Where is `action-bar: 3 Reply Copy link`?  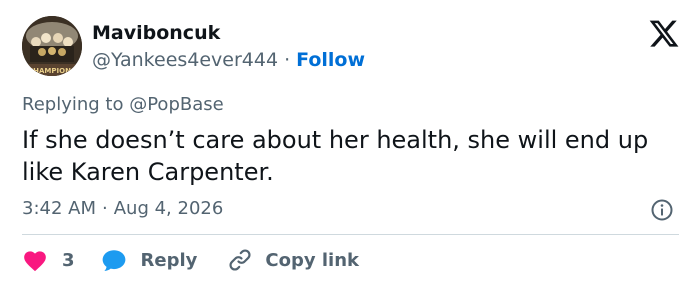 action-bar: 3 Reply Copy link is located at coordinates (190, 260).